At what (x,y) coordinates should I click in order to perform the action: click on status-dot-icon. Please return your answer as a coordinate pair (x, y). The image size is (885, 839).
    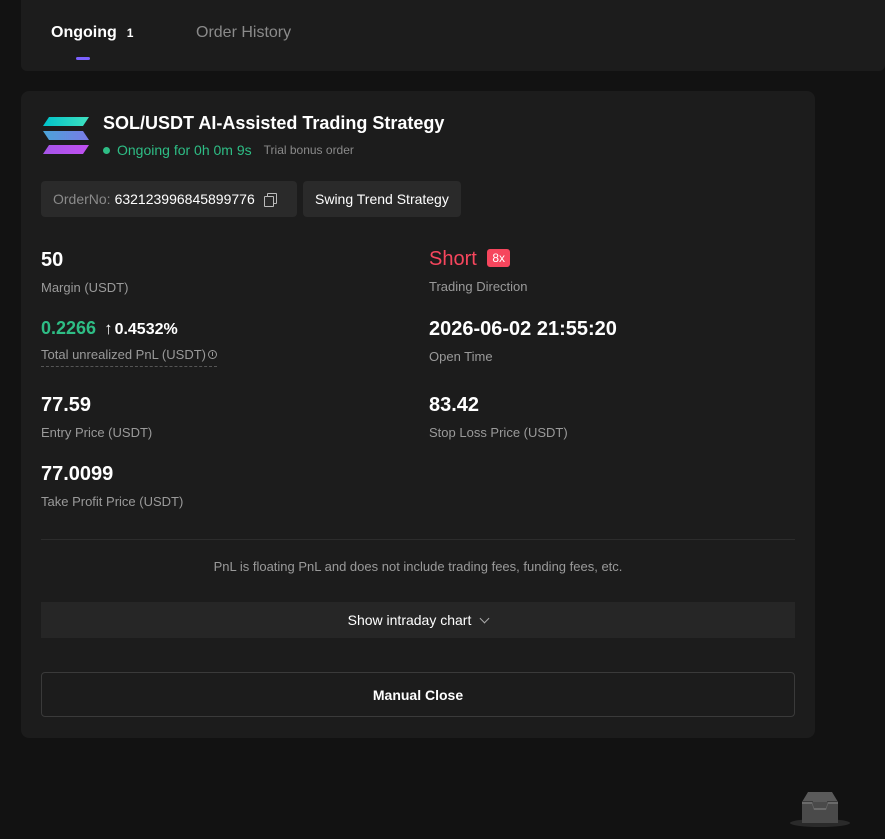
    Looking at the image, I should click on (106, 150).